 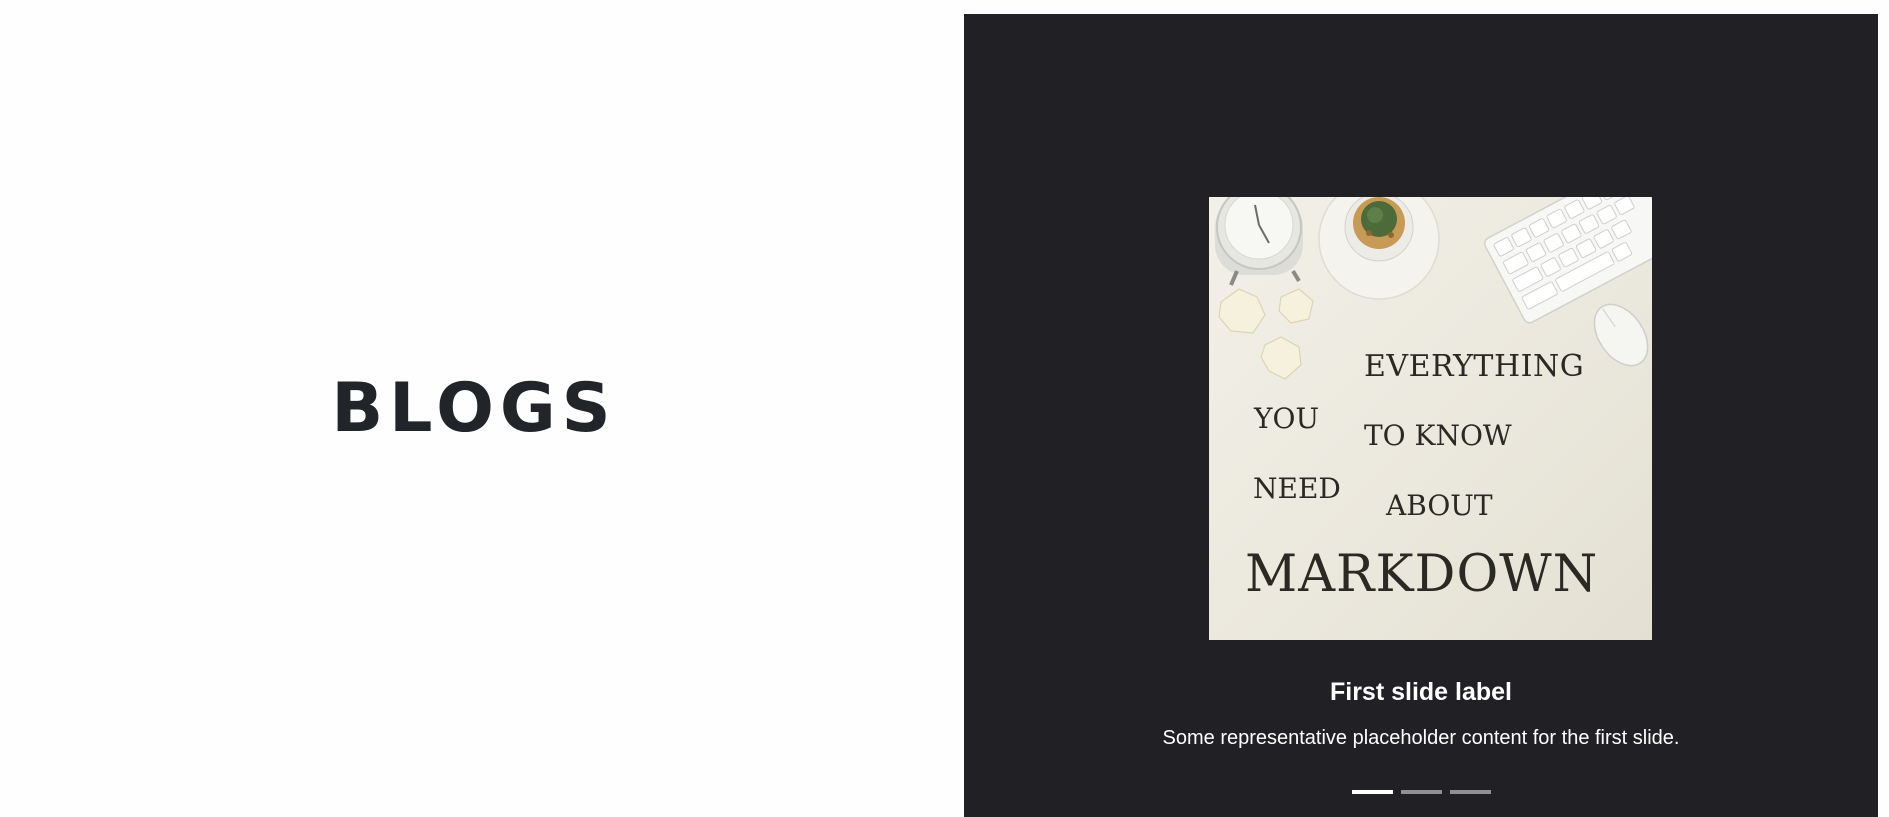 I want to click on mouse-icon, so click(x=1621, y=335).